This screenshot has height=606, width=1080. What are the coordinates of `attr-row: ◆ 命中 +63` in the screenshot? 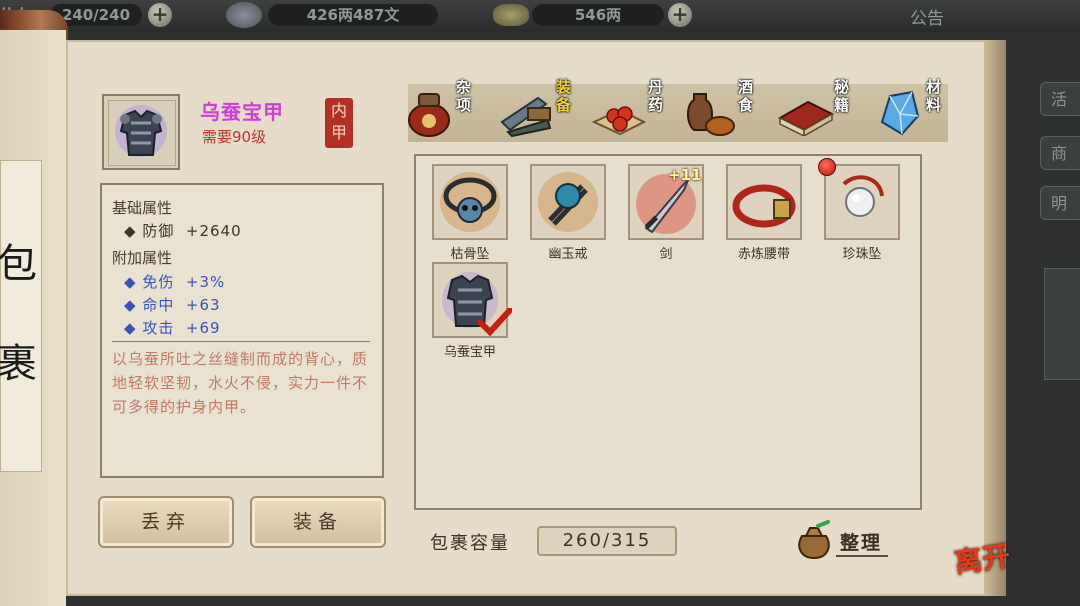 It's located at (172, 305).